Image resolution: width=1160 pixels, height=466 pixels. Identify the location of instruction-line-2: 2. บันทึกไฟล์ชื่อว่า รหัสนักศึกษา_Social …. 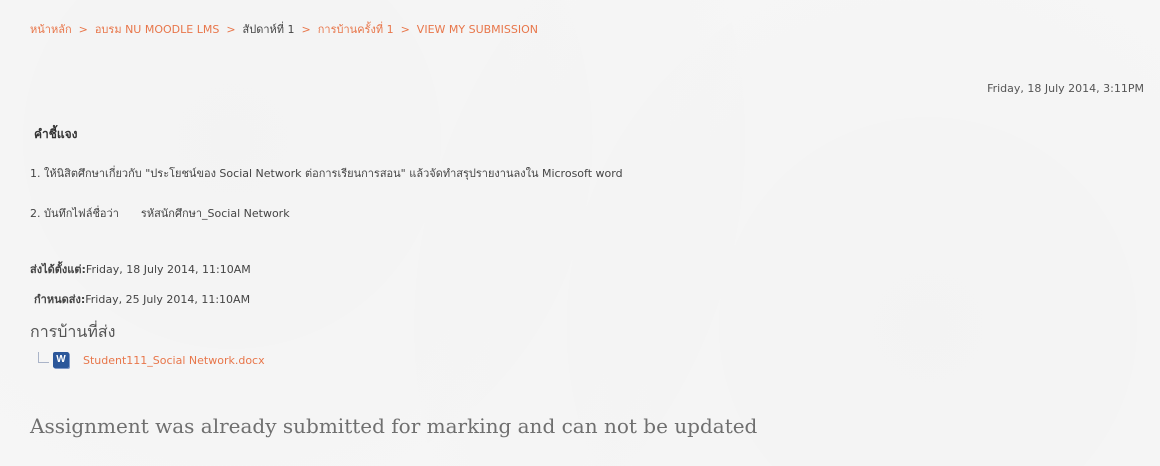
(160, 213).